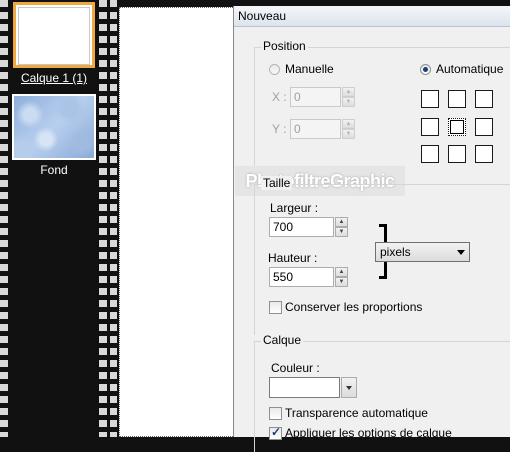 The width and height of the screenshot is (510, 452). What do you see at coordinates (372, 16) in the screenshot?
I see `dialog-title: Nouveau` at bounding box center [372, 16].